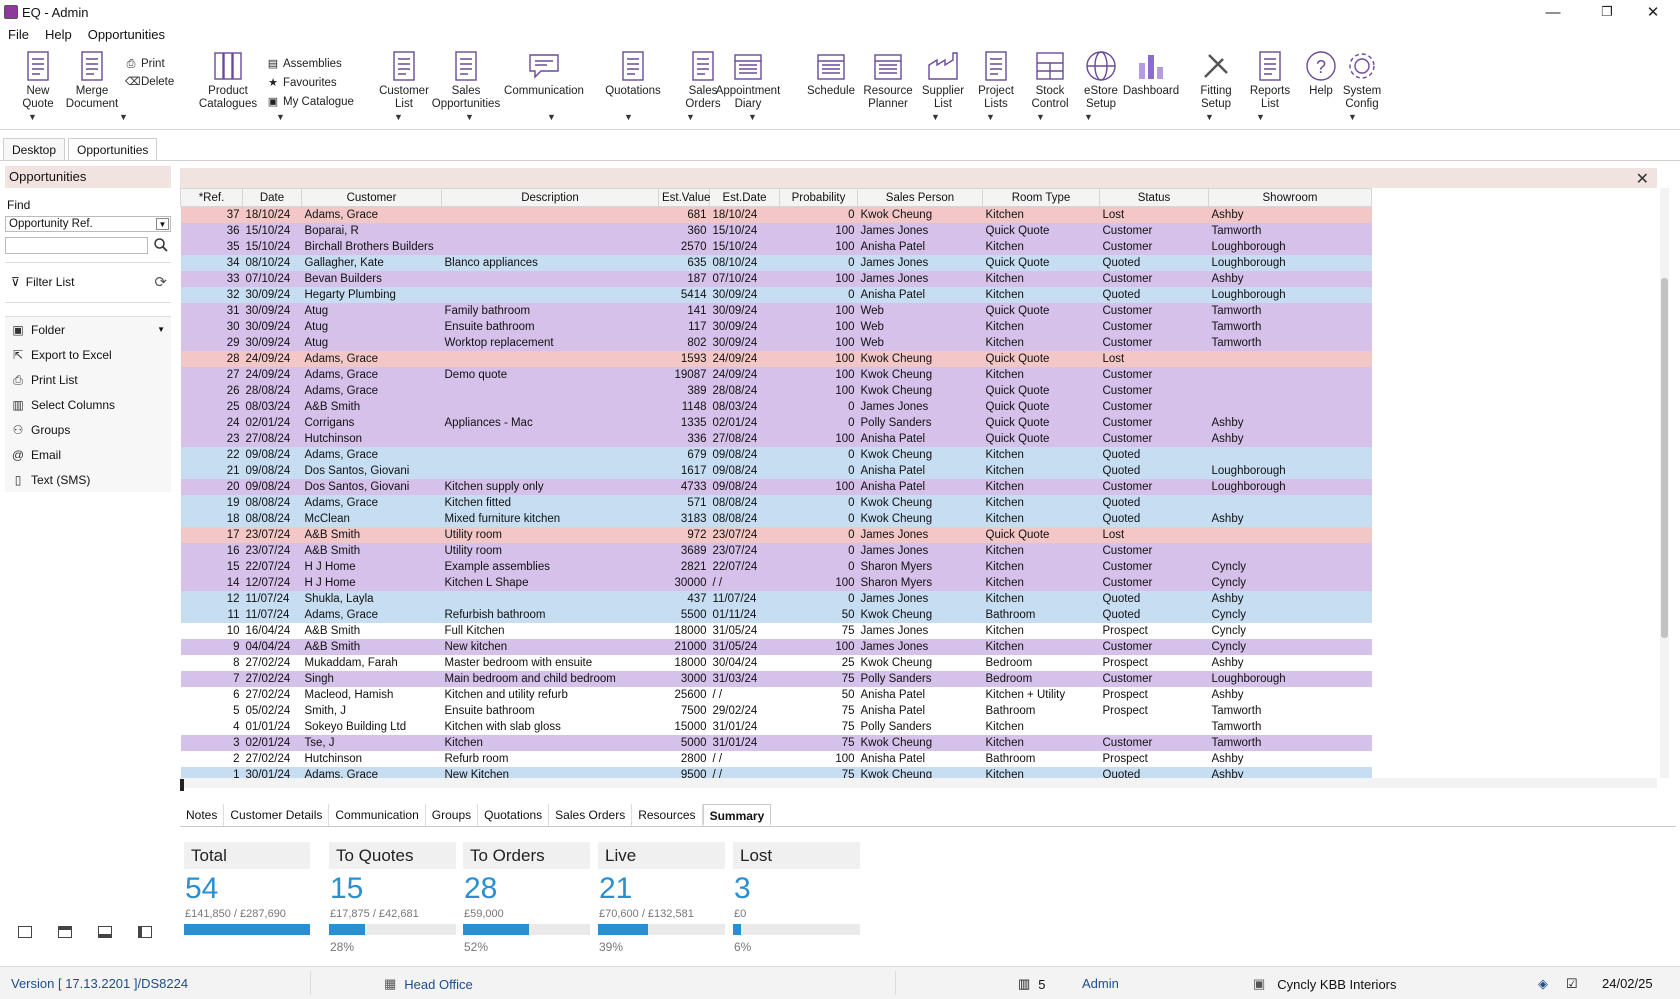  I want to click on column-header: Status, so click(1154, 197).